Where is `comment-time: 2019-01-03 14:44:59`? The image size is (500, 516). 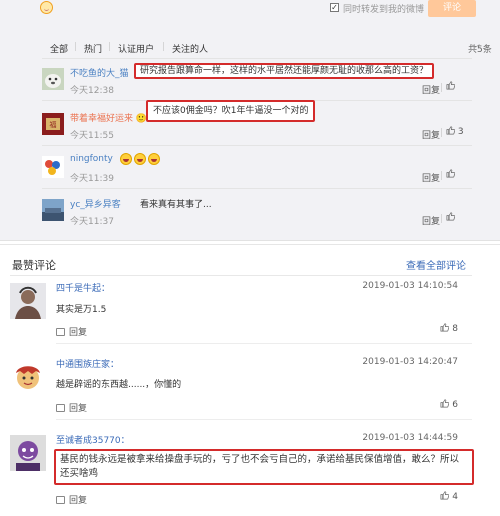
comment-time: 2019-01-03 14:44:59 is located at coordinates (410, 438).